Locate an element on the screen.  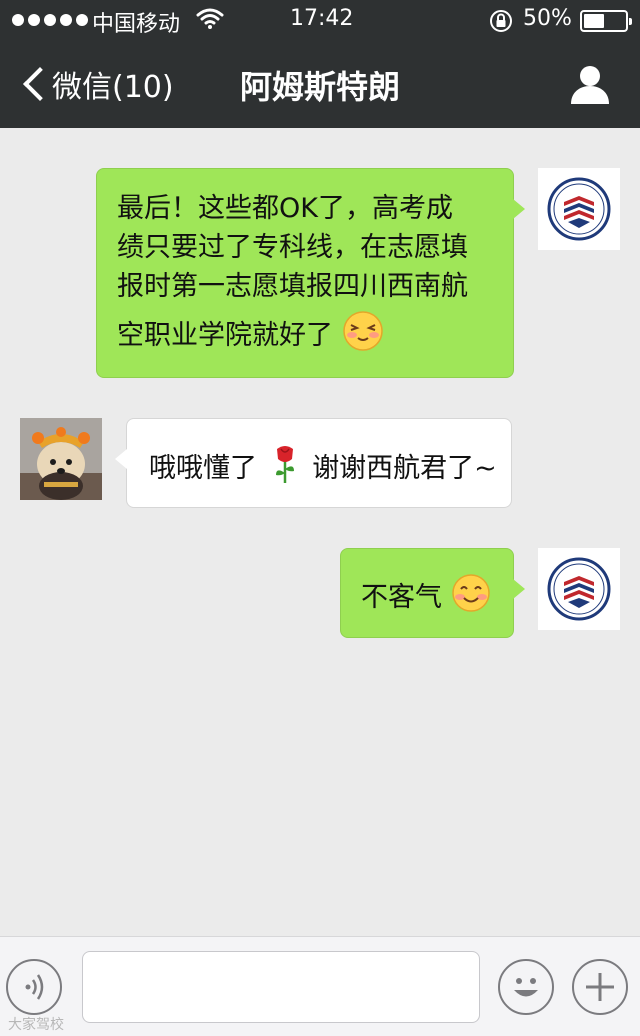
message-bubble-outgoing: 不客气 is located at coordinates (432, 593).